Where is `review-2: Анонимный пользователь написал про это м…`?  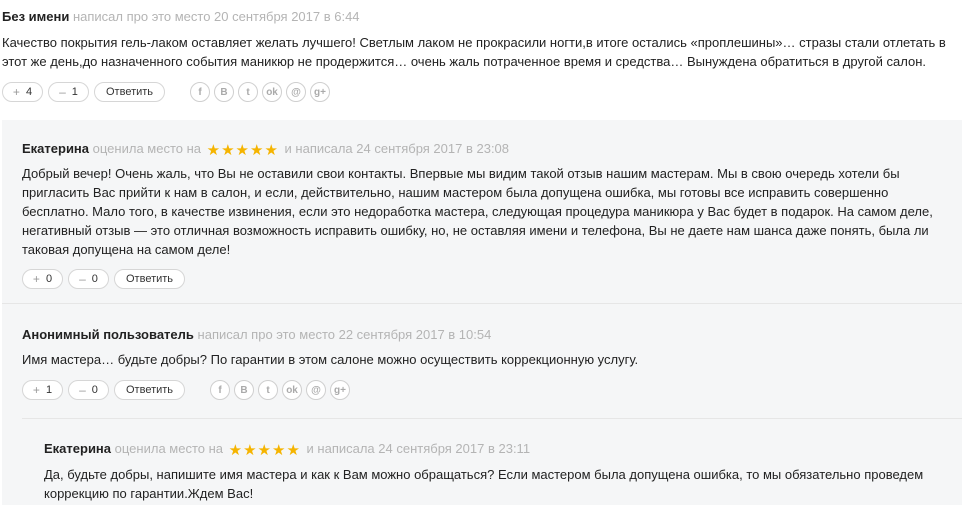 review-2: Анонимный пользователь написал про это м… is located at coordinates (484, 364).